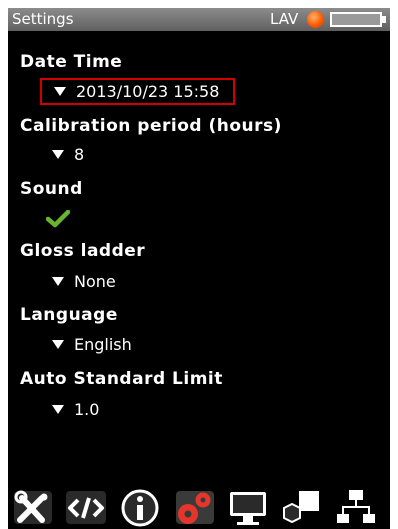 Image resolution: width=398 pixels, height=529 pixels. I want to click on auto-standard-value: 1.0, so click(87, 409).